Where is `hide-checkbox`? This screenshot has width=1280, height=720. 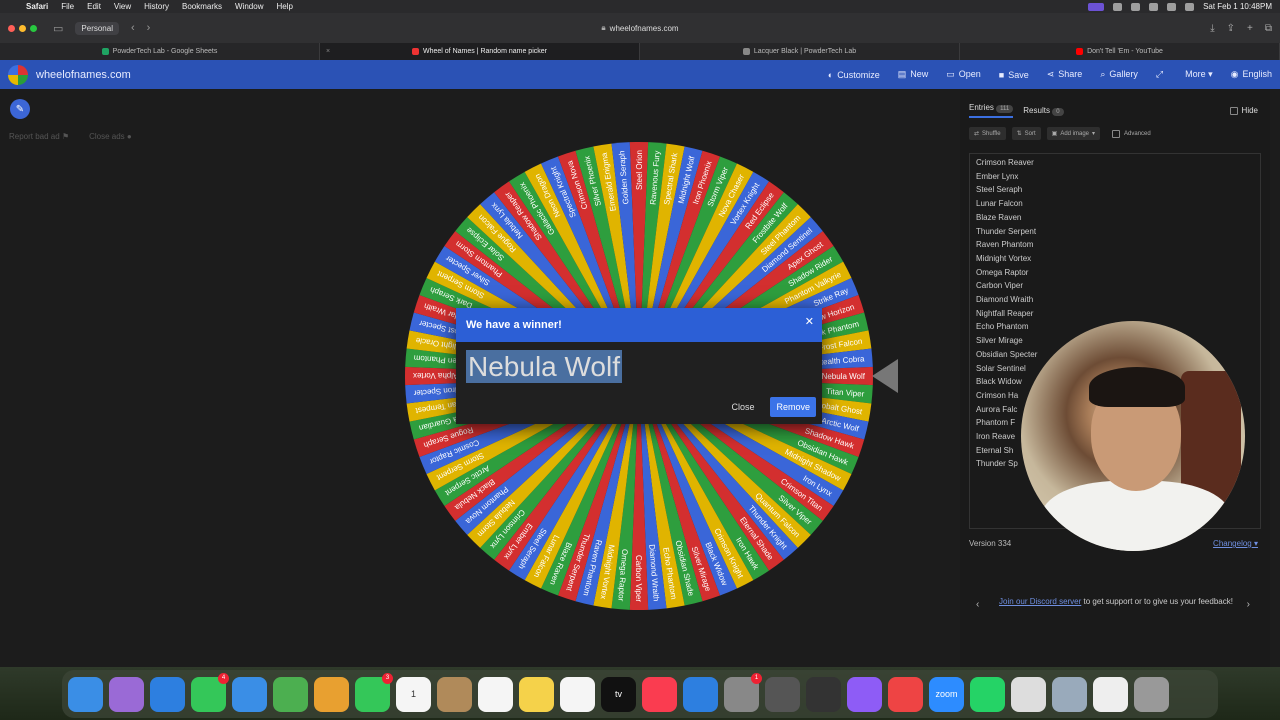
hide-checkbox is located at coordinates (1233, 110).